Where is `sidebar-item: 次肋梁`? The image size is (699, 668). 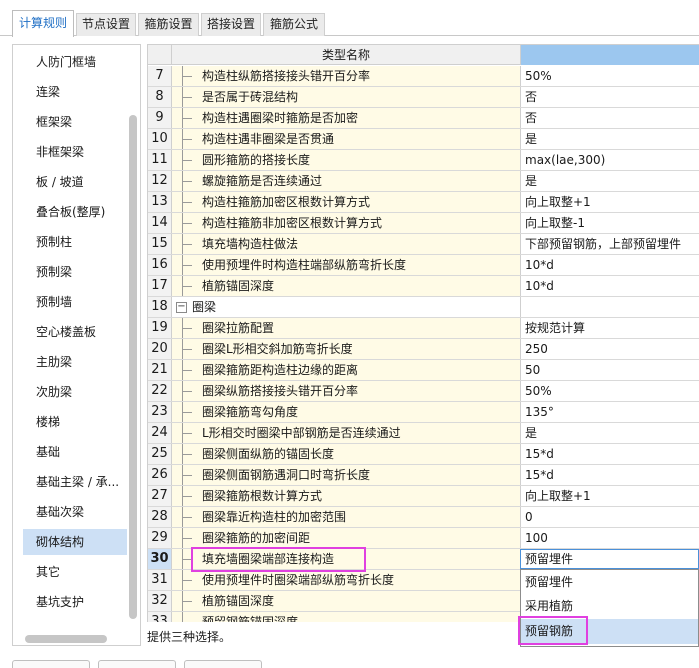
sidebar-item: 次肋梁 is located at coordinates (75, 392).